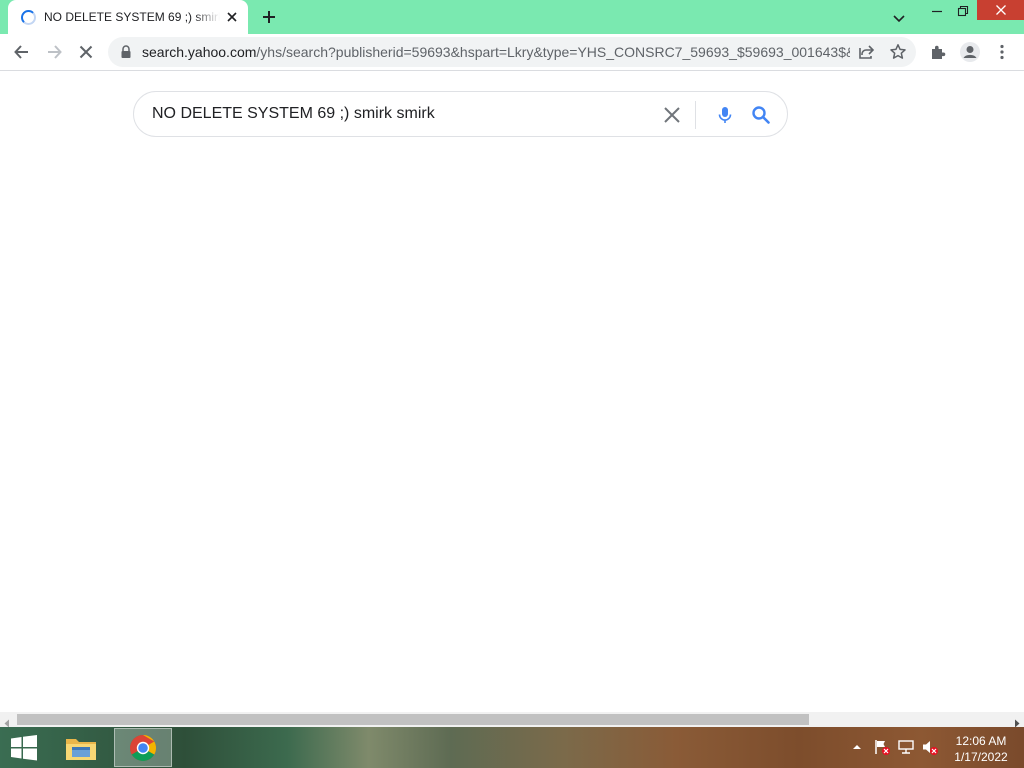 The width and height of the screenshot is (1024, 768). Describe the element at coordinates (199, 52) in the screenshot. I see `url-host: search.yahoo.com` at that location.